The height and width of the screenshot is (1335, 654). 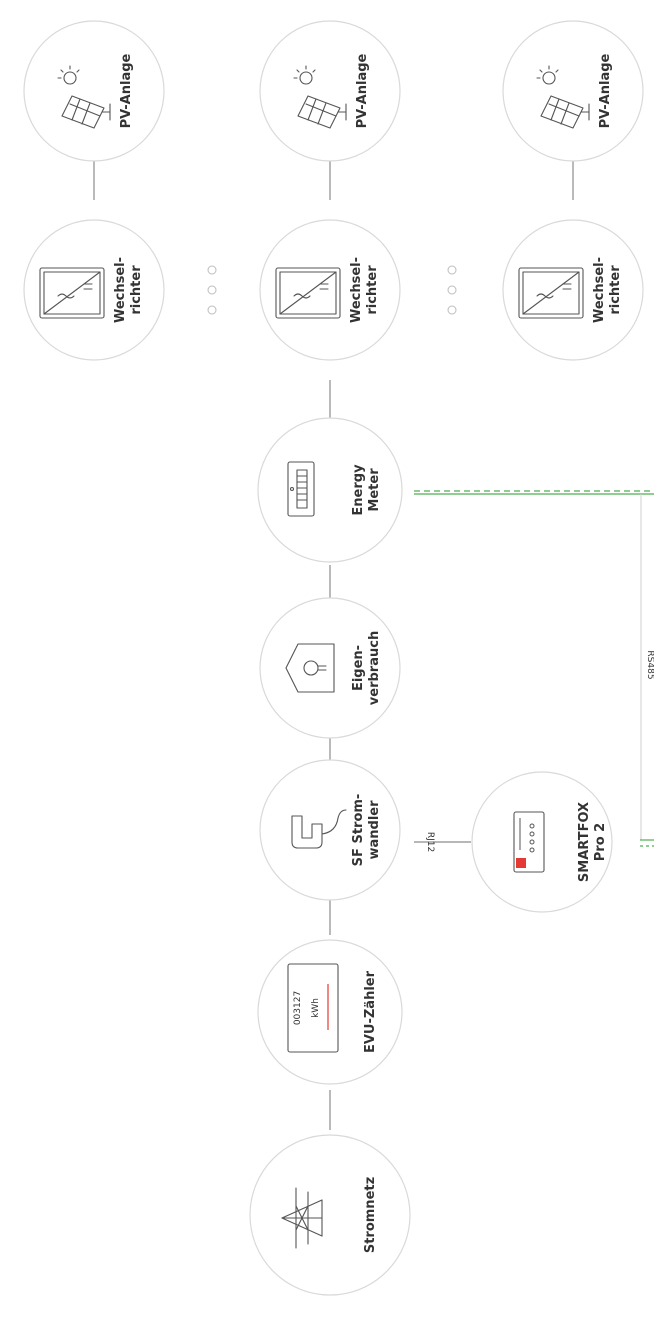 What do you see at coordinates (649, 664) in the screenshot?
I see `rs485-label: RS485` at bounding box center [649, 664].